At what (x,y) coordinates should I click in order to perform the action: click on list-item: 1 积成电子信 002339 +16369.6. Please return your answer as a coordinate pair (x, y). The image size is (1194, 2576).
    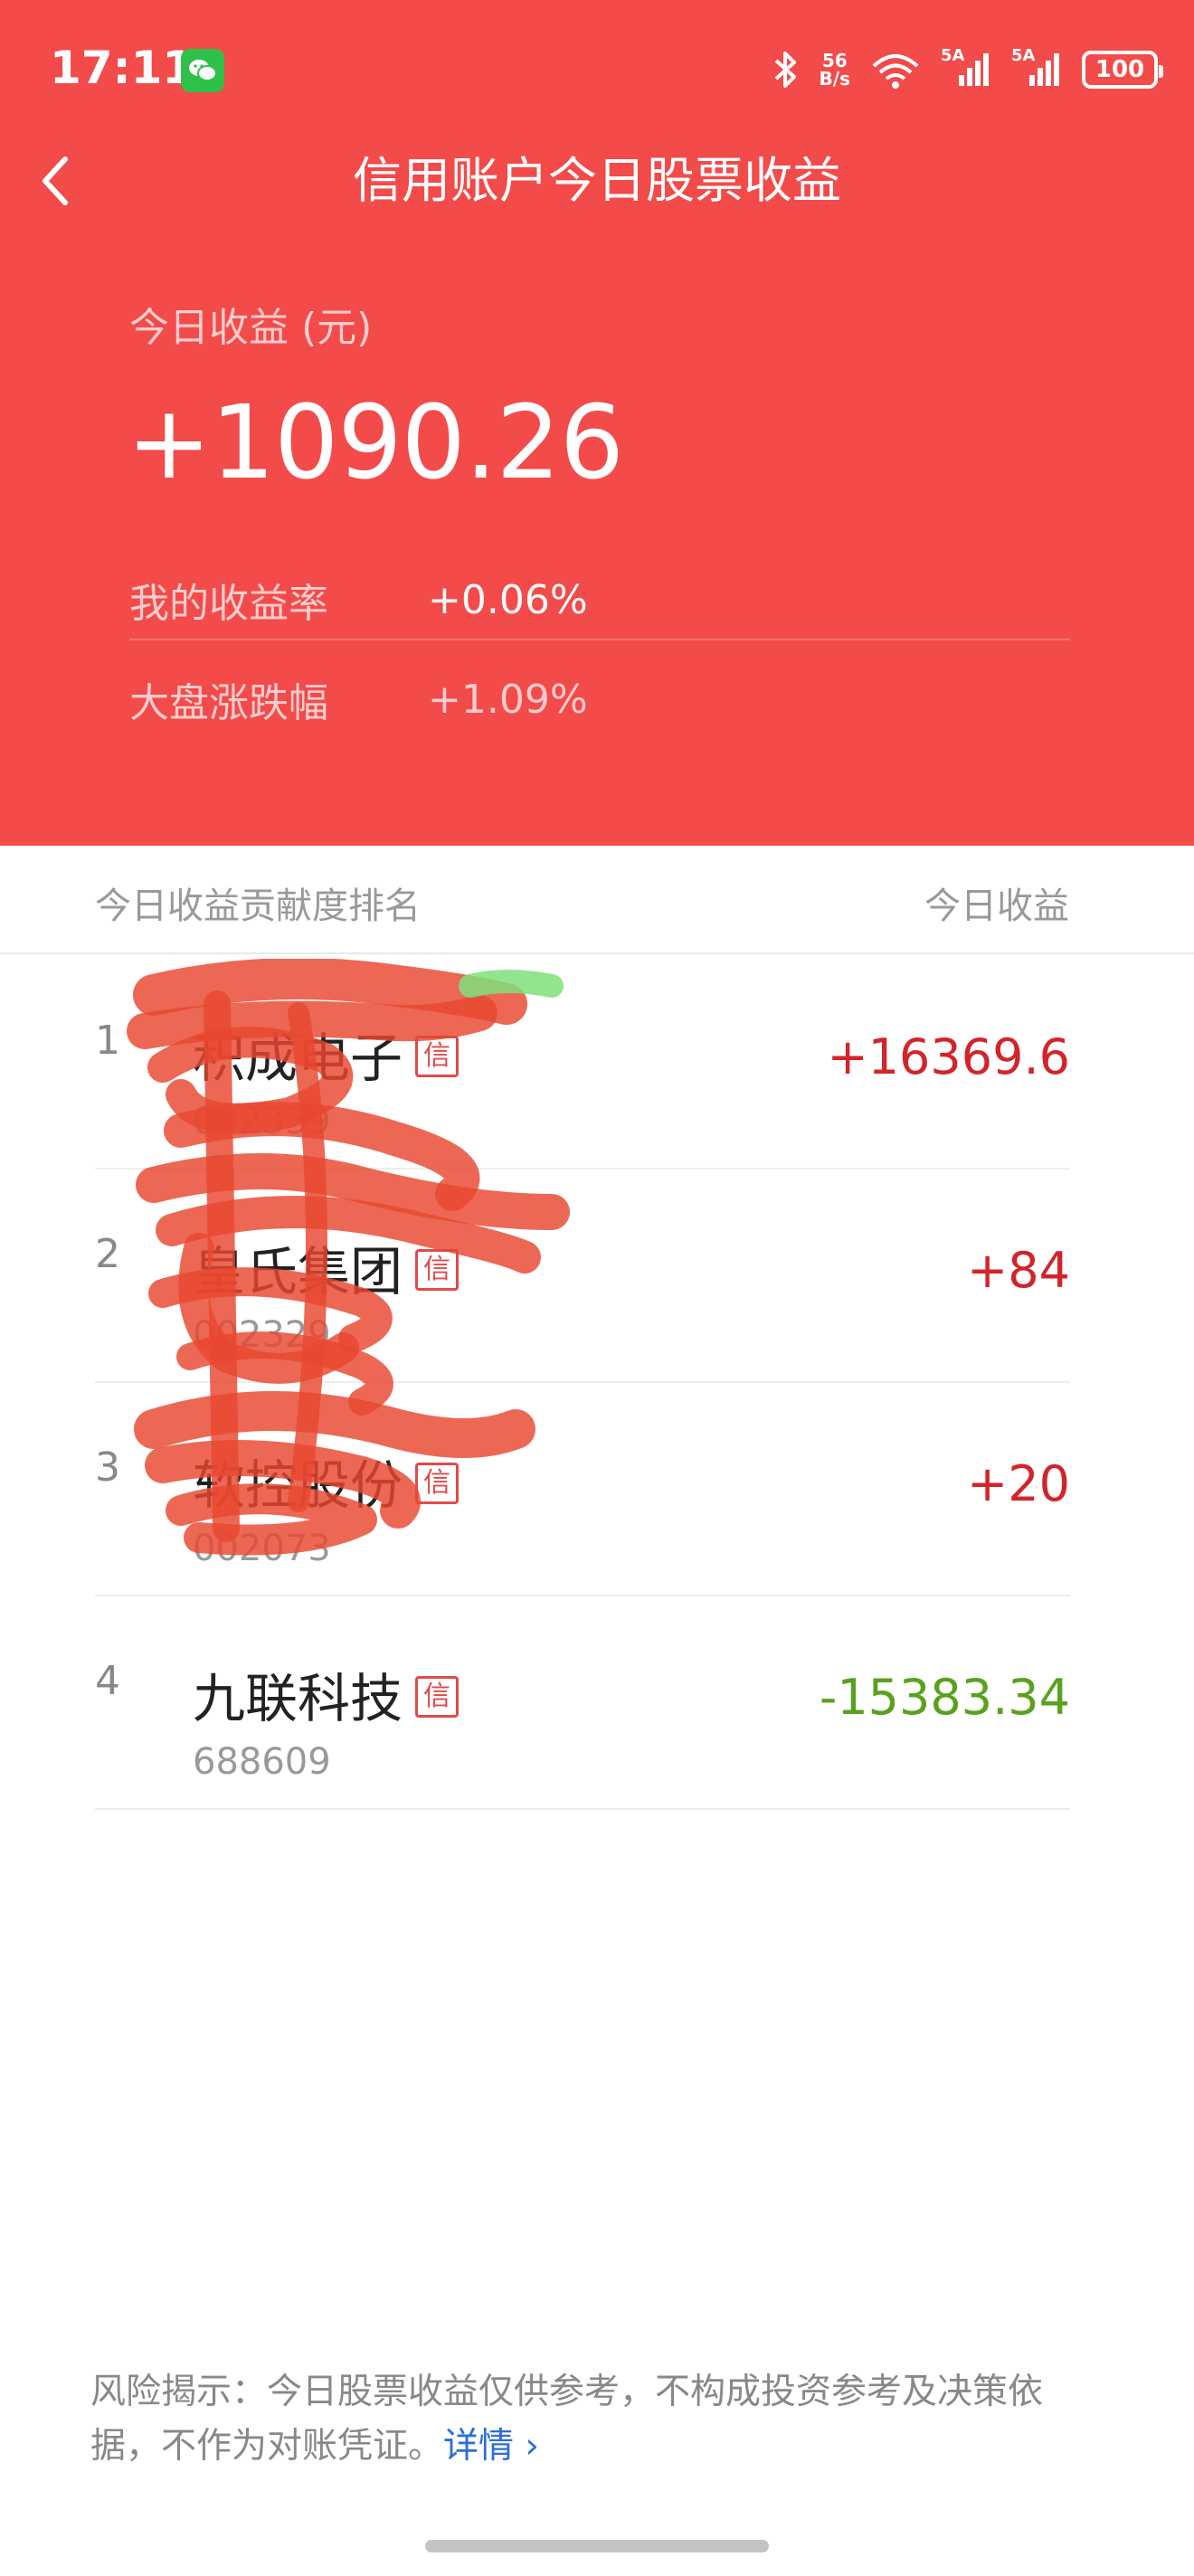
    Looking at the image, I should click on (582, 1063).